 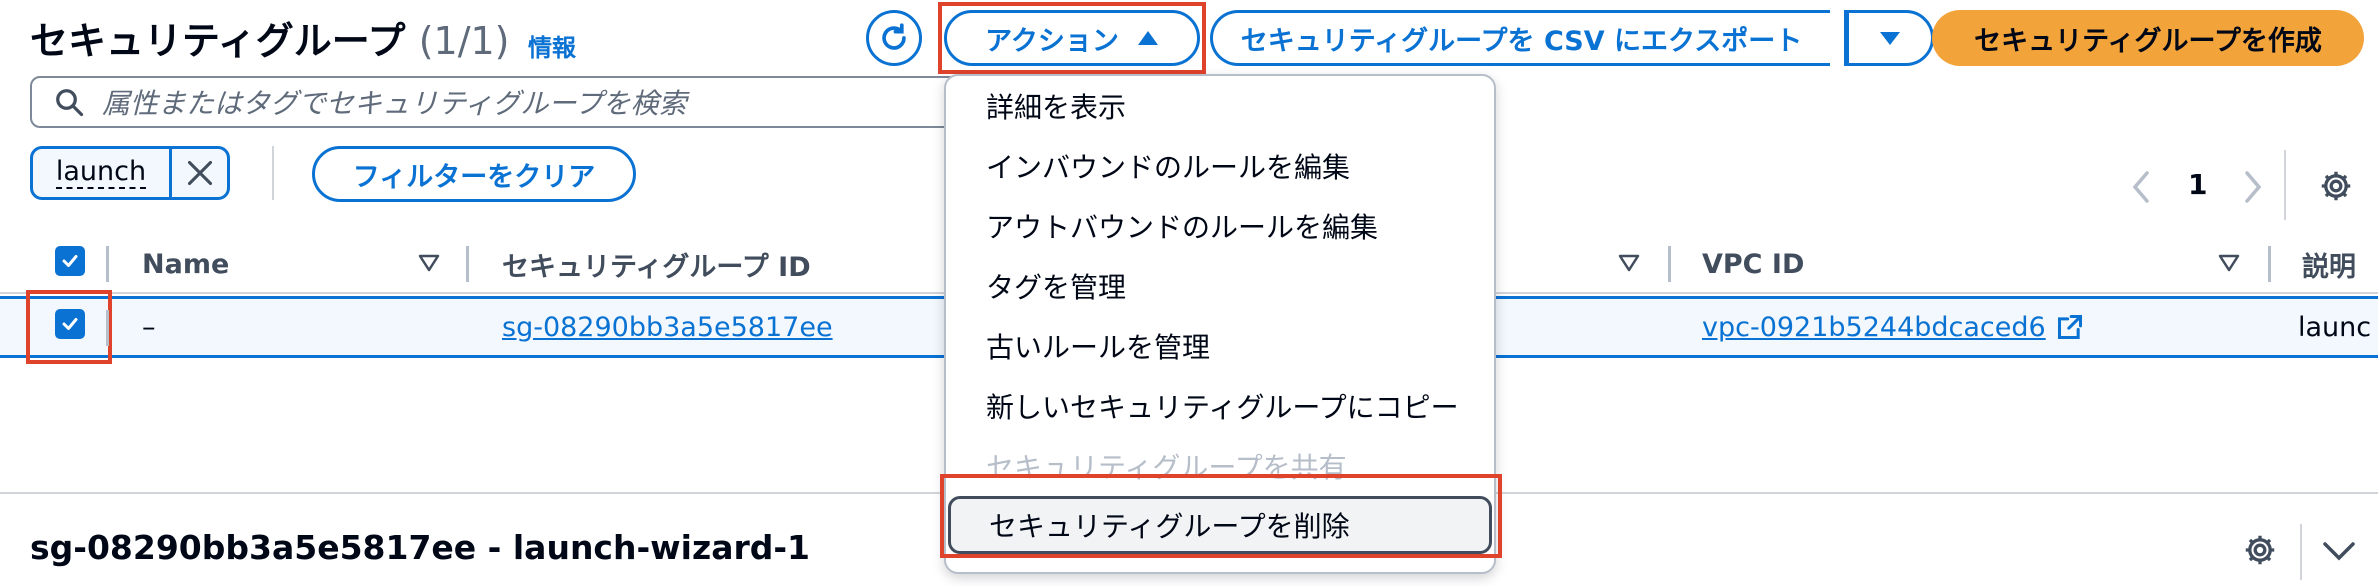 I want to click on external-link-icon, so click(x=2069, y=327).